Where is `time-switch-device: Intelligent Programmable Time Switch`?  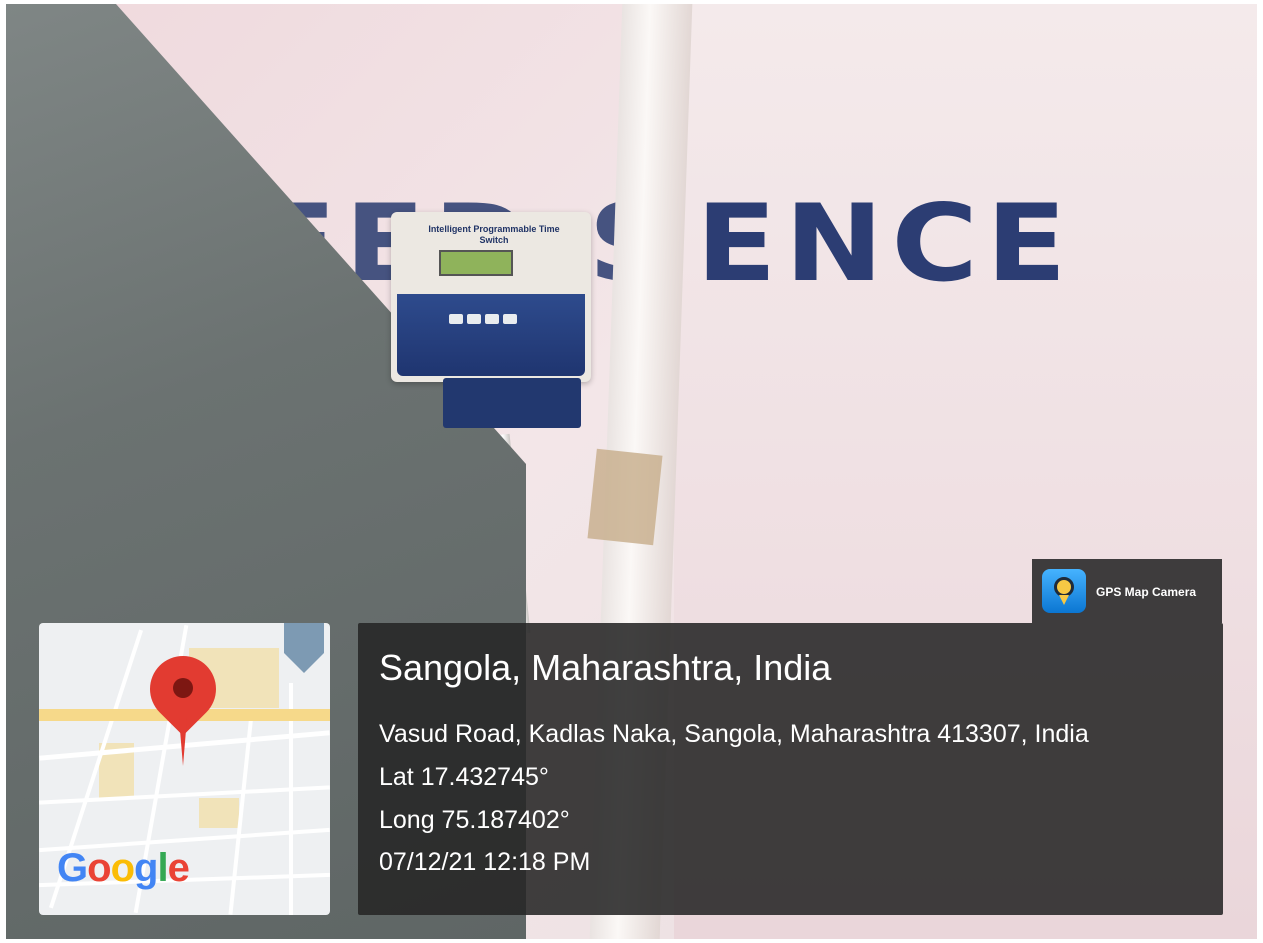
time-switch-device: Intelligent Programmable Time Switch is located at coordinates (491, 297).